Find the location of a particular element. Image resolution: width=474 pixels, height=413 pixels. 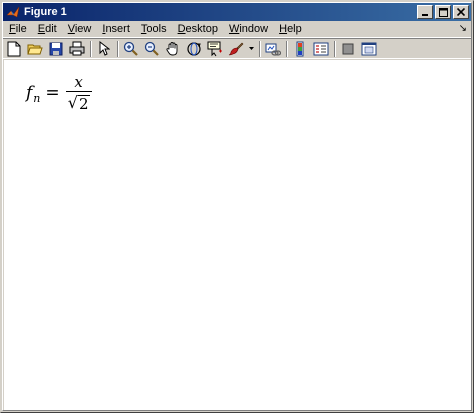

open-file-icon is located at coordinates (35, 49).